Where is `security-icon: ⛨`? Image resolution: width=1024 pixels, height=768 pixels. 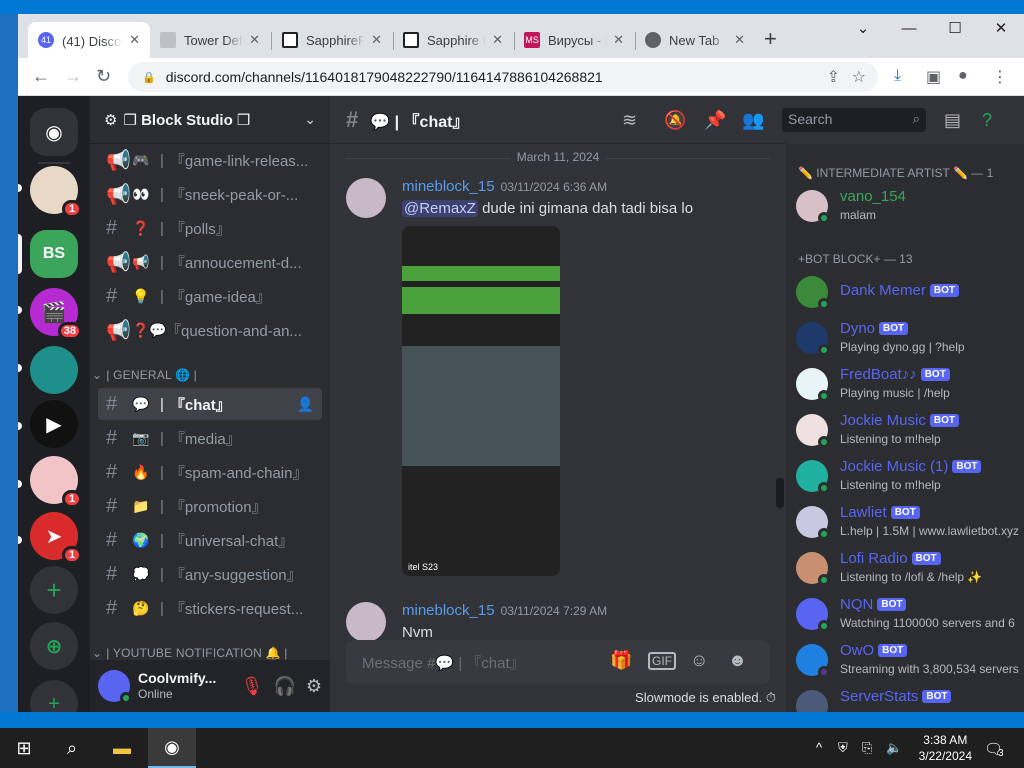 security-icon: ⛨ is located at coordinates (843, 748).